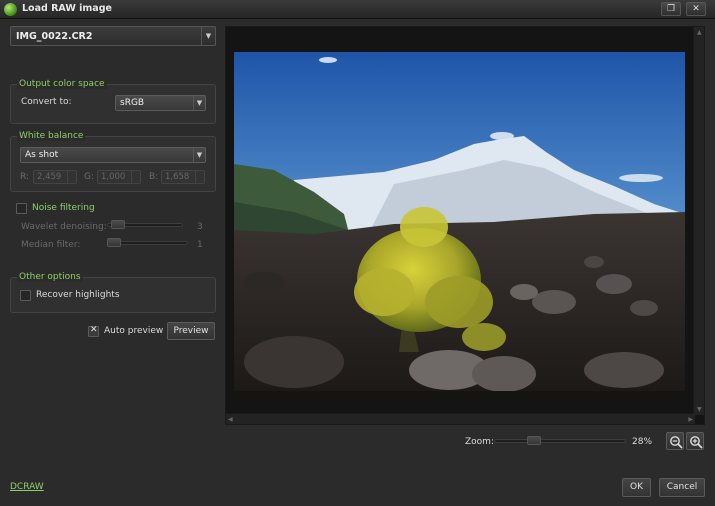 This screenshot has height=506, width=715. Describe the element at coordinates (154, 177) in the screenshot. I see `b-label: B:` at that location.